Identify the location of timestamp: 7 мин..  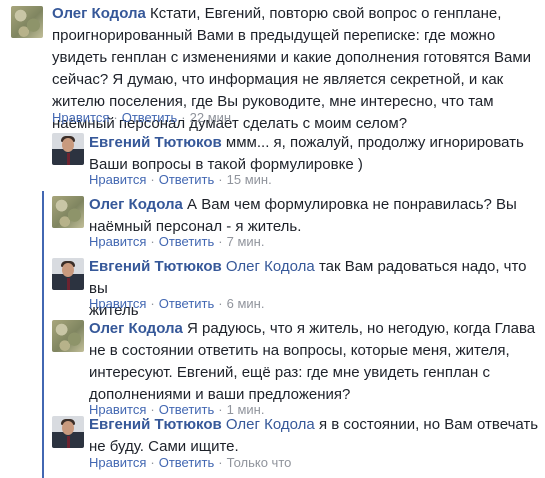
(246, 241).